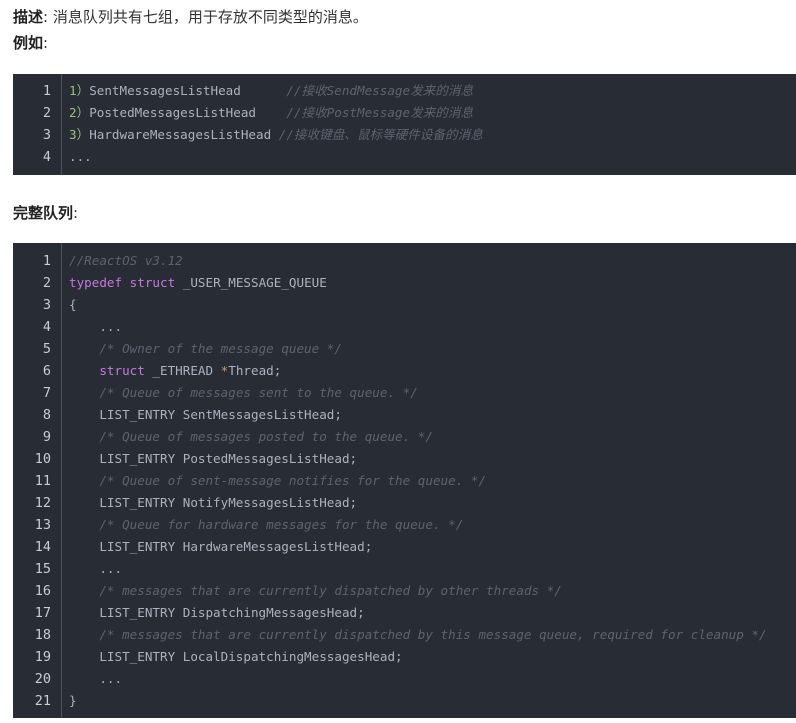 Image resolution: width=796 pixels, height=723 pixels. What do you see at coordinates (220, 547) in the screenshot?
I see `code-text: LIST_ENTRY HardwareMessagesListHead;` at bounding box center [220, 547].